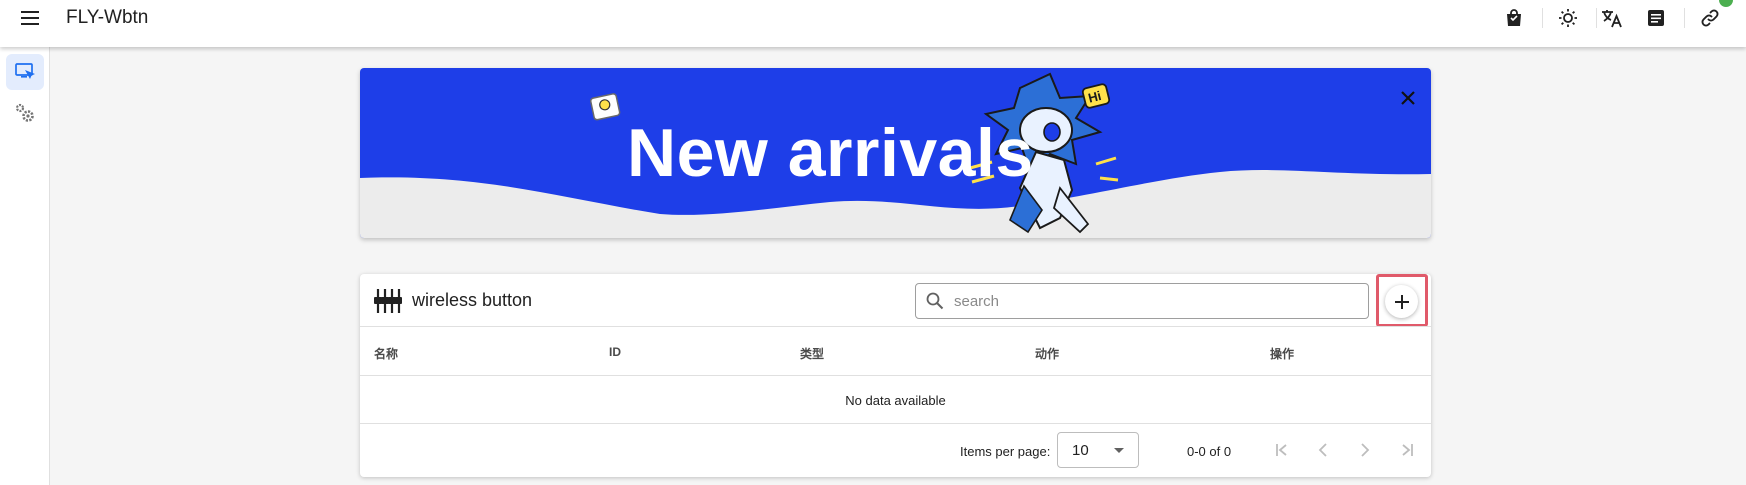  Describe the element at coordinates (107, 17) in the screenshot. I see `app-title: FLY-Wbtn` at that location.